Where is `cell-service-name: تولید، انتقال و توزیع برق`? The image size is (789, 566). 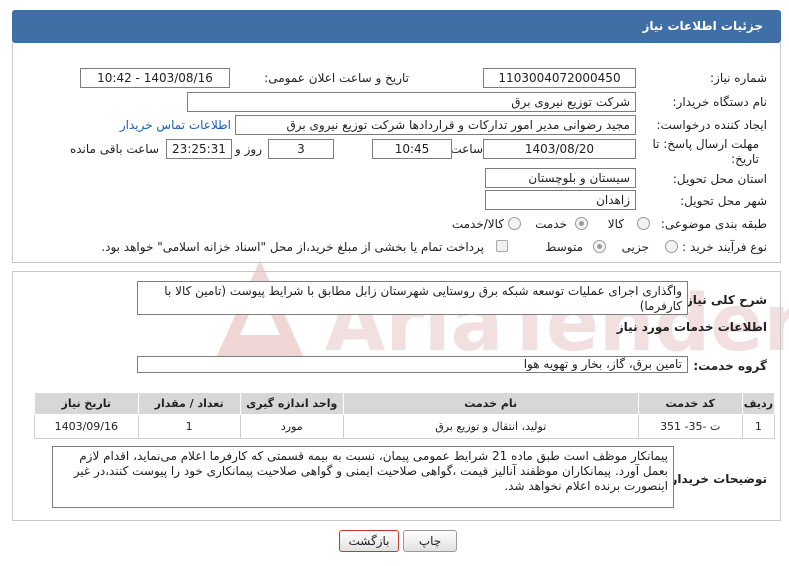 cell-service-name: تولید، انتقال و توزیع برق is located at coordinates (490, 426).